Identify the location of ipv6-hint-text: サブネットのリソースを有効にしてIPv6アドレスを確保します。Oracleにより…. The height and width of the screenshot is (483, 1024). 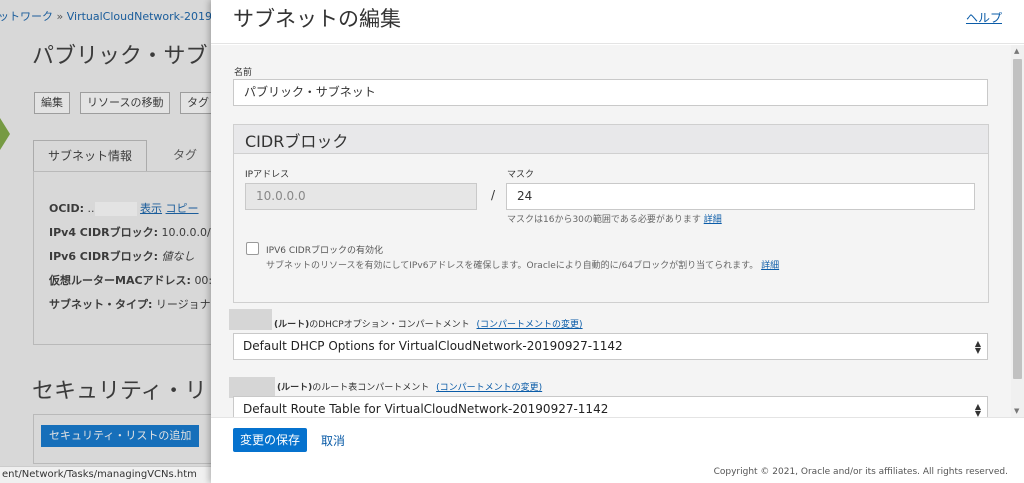
(512, 266).